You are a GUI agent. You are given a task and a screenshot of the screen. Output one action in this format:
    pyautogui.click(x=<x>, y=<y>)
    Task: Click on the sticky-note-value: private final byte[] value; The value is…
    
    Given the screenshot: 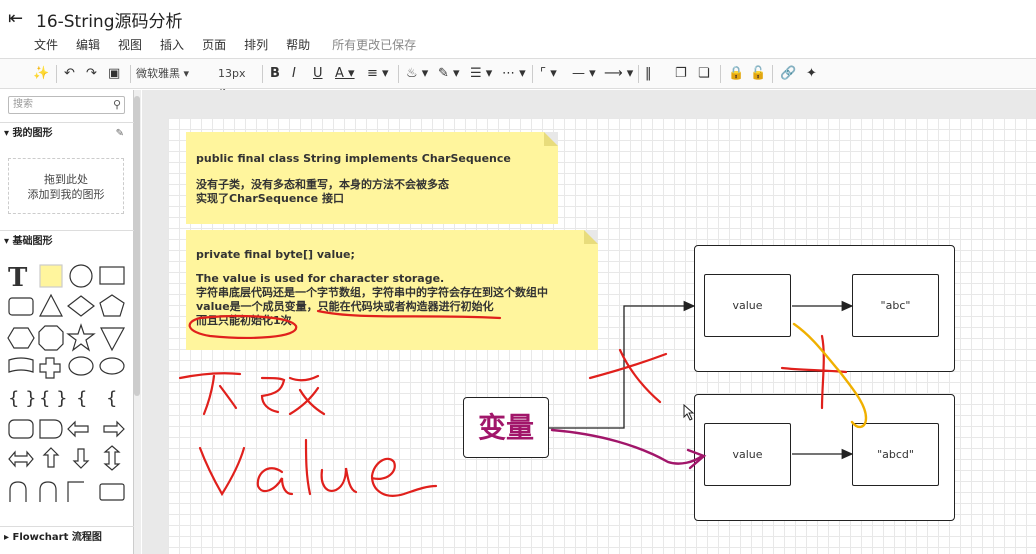 What is the action you would take?
    pyautogui.click(x=392, y=290)
    